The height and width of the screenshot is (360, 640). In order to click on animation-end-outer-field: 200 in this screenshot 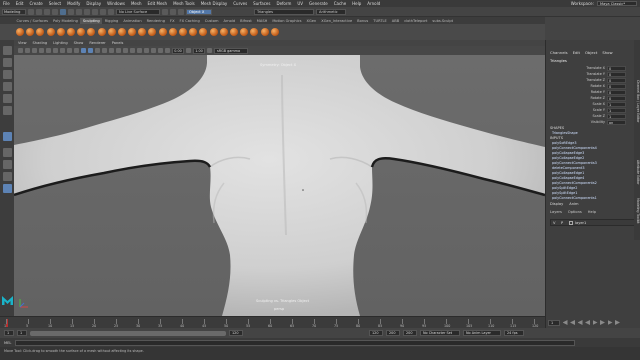, I will do `click(410, 333)`.